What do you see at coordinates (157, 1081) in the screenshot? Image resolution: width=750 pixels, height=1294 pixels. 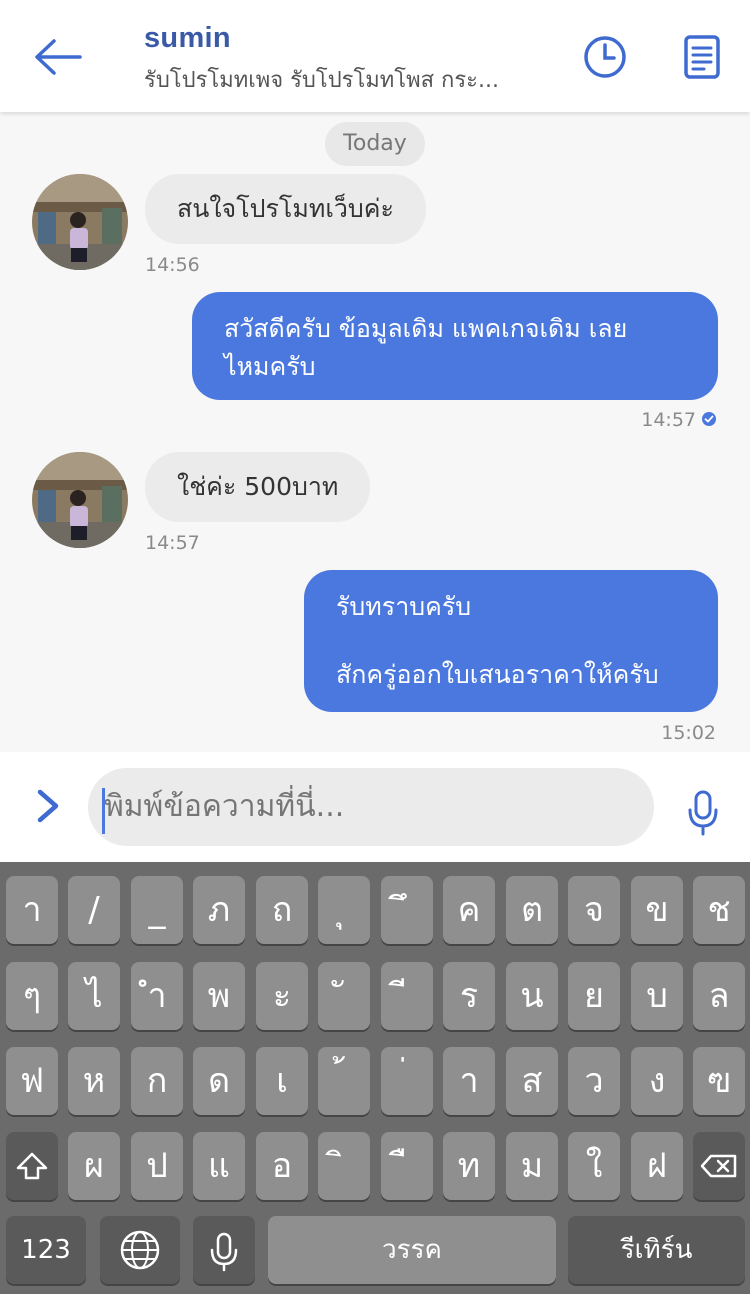 I see `key: ก` at bounding box center [157, 1081].